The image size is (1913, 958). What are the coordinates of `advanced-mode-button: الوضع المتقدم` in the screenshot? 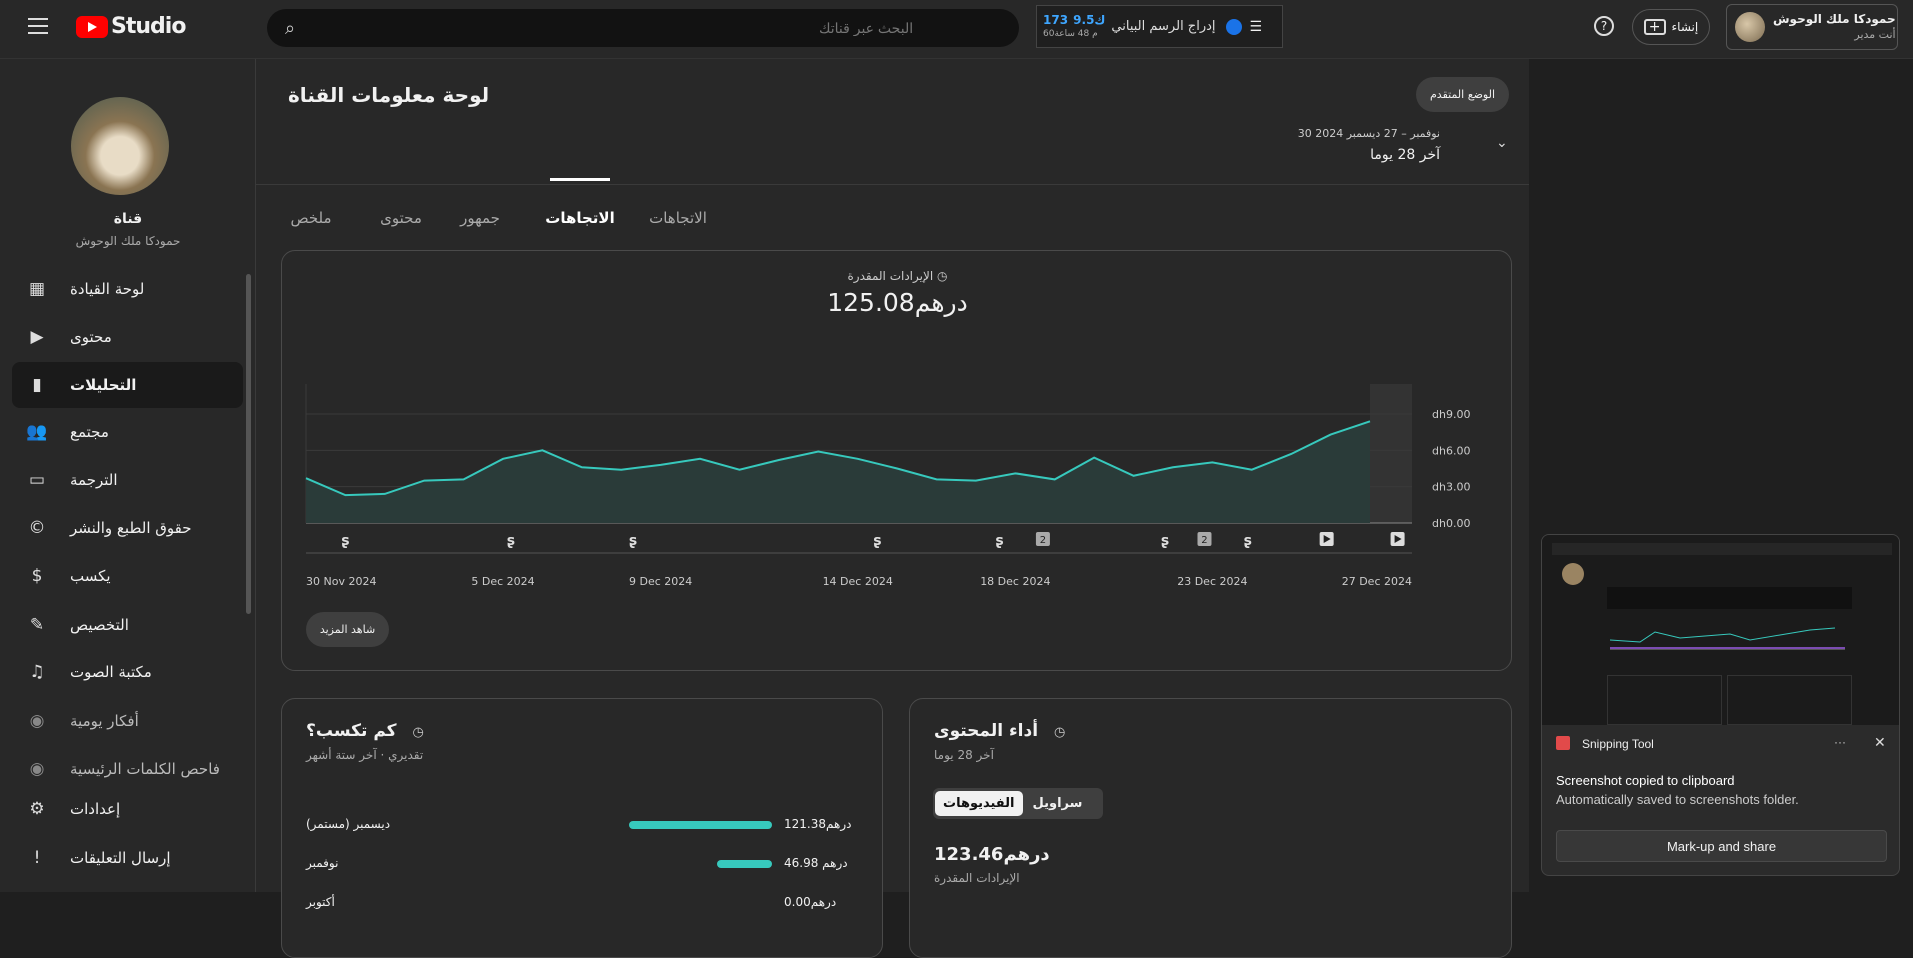 It's located at (1462, 94).